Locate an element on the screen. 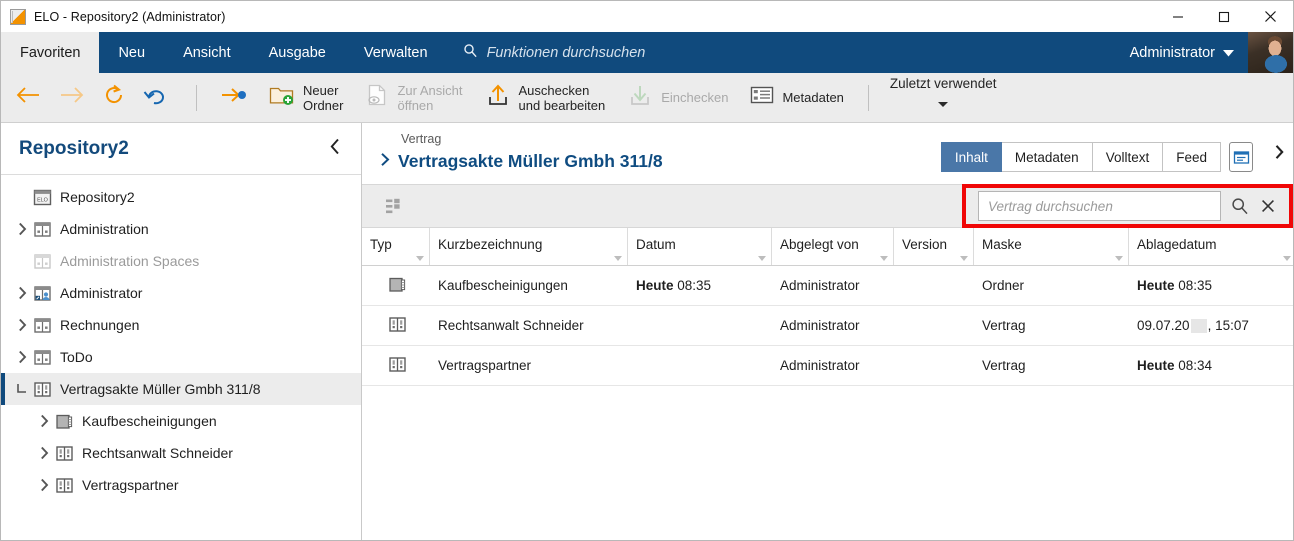 This screenshot has width=1294, height=541. magnifier-icon is located at coordinates (1239, 206).